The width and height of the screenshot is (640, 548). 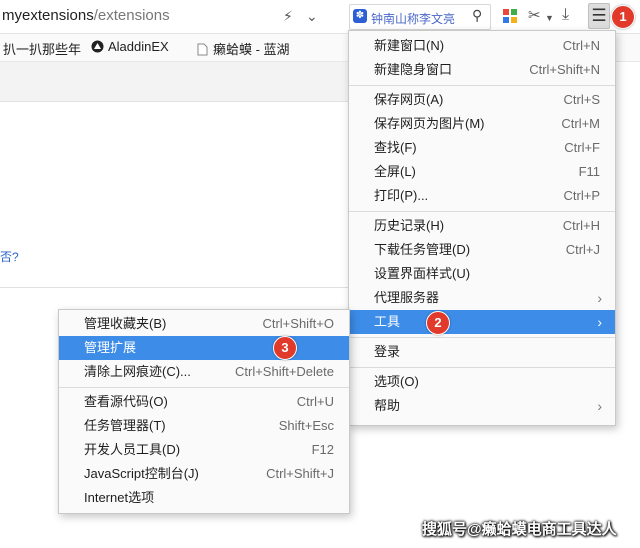 I want to click on bookmark-item: AladdinEX, so click(x=130, y=46).